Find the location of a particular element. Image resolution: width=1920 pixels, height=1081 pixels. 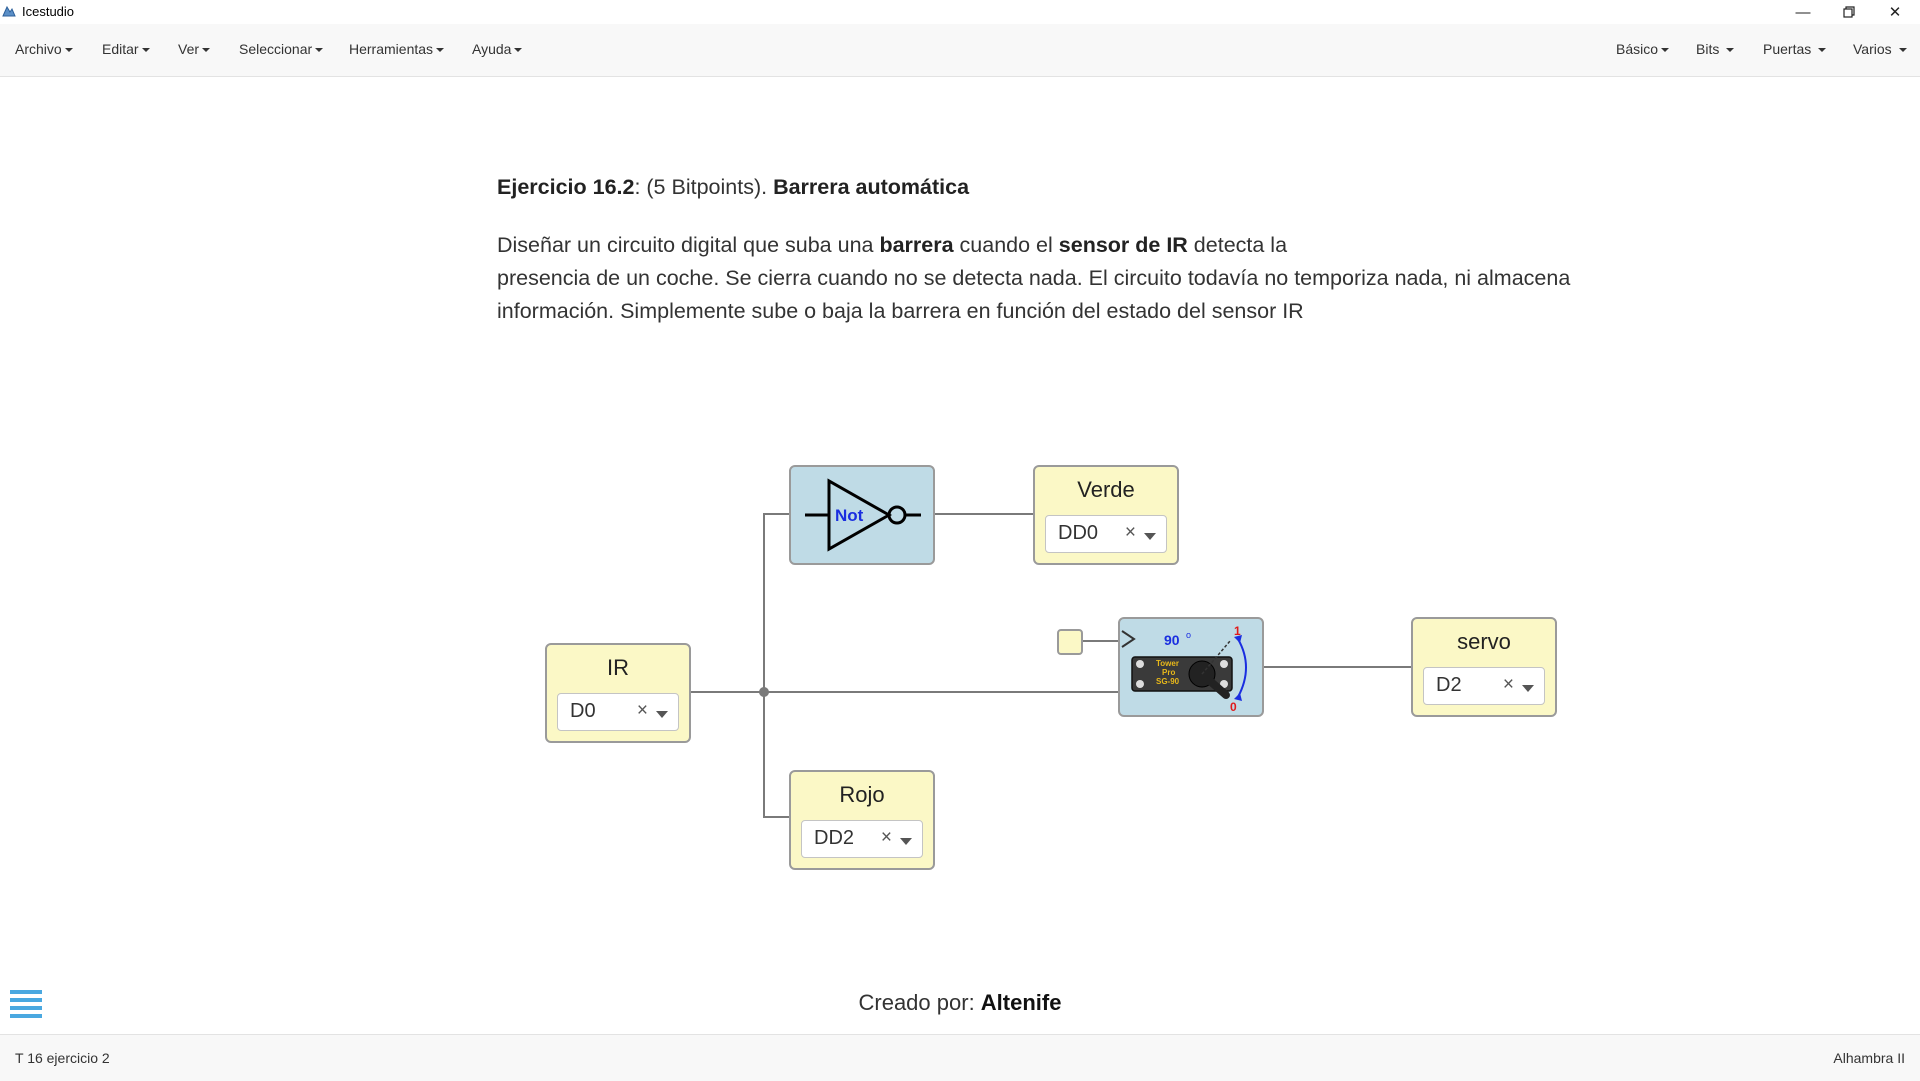

input-block-ir: IR D0 × is located at coordinates (618, 693).